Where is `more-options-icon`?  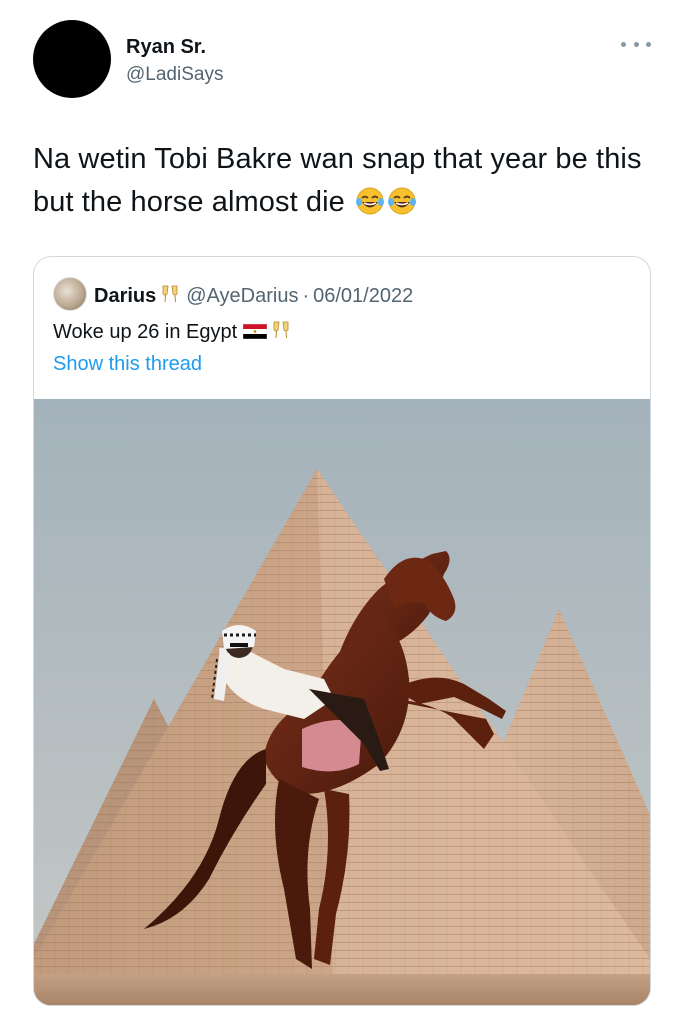
more-options-icon is located at coordinates (636, 44).